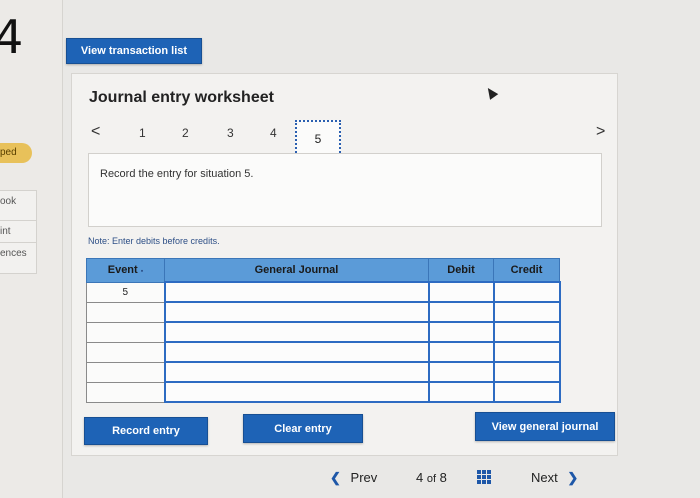  I want to click on prev-button: ❮ Prev, so click(353, 478).